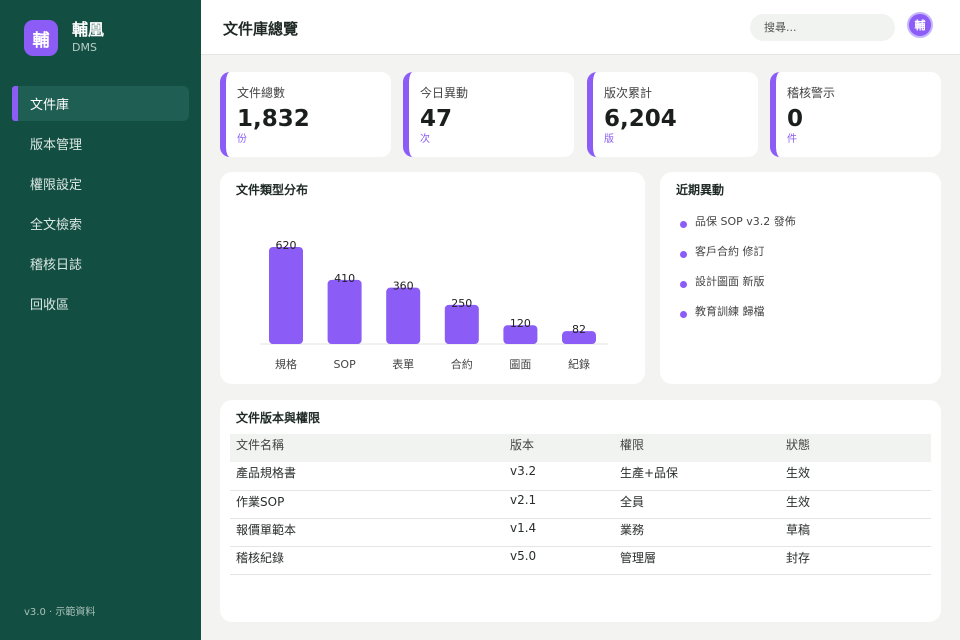 This screenshot has width=960, height=640. I want to click on brand-text: 輔凰 DMS, so click(88, 38).